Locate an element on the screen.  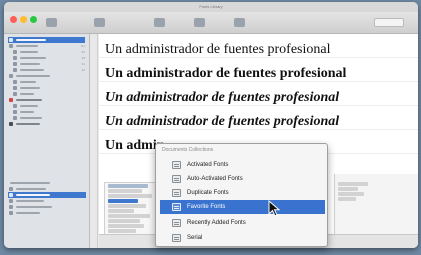
menu-item-favorite-fonts: Favorite Fonts is located at coordinates (242, 207).